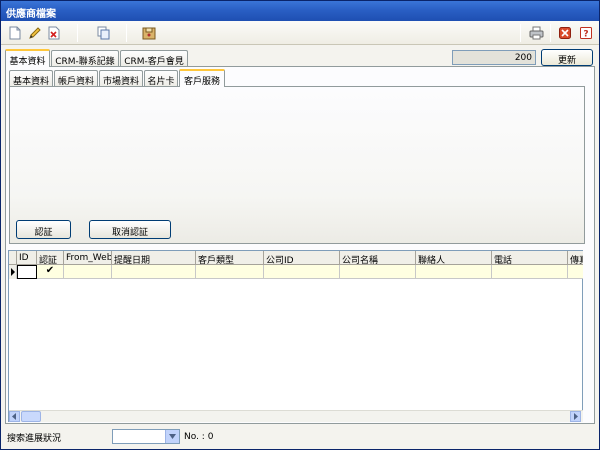  What do you see at coordinates (172, 436) in the screenshot?
I see `chevron-down-icon` at bounding box center [172, 436].